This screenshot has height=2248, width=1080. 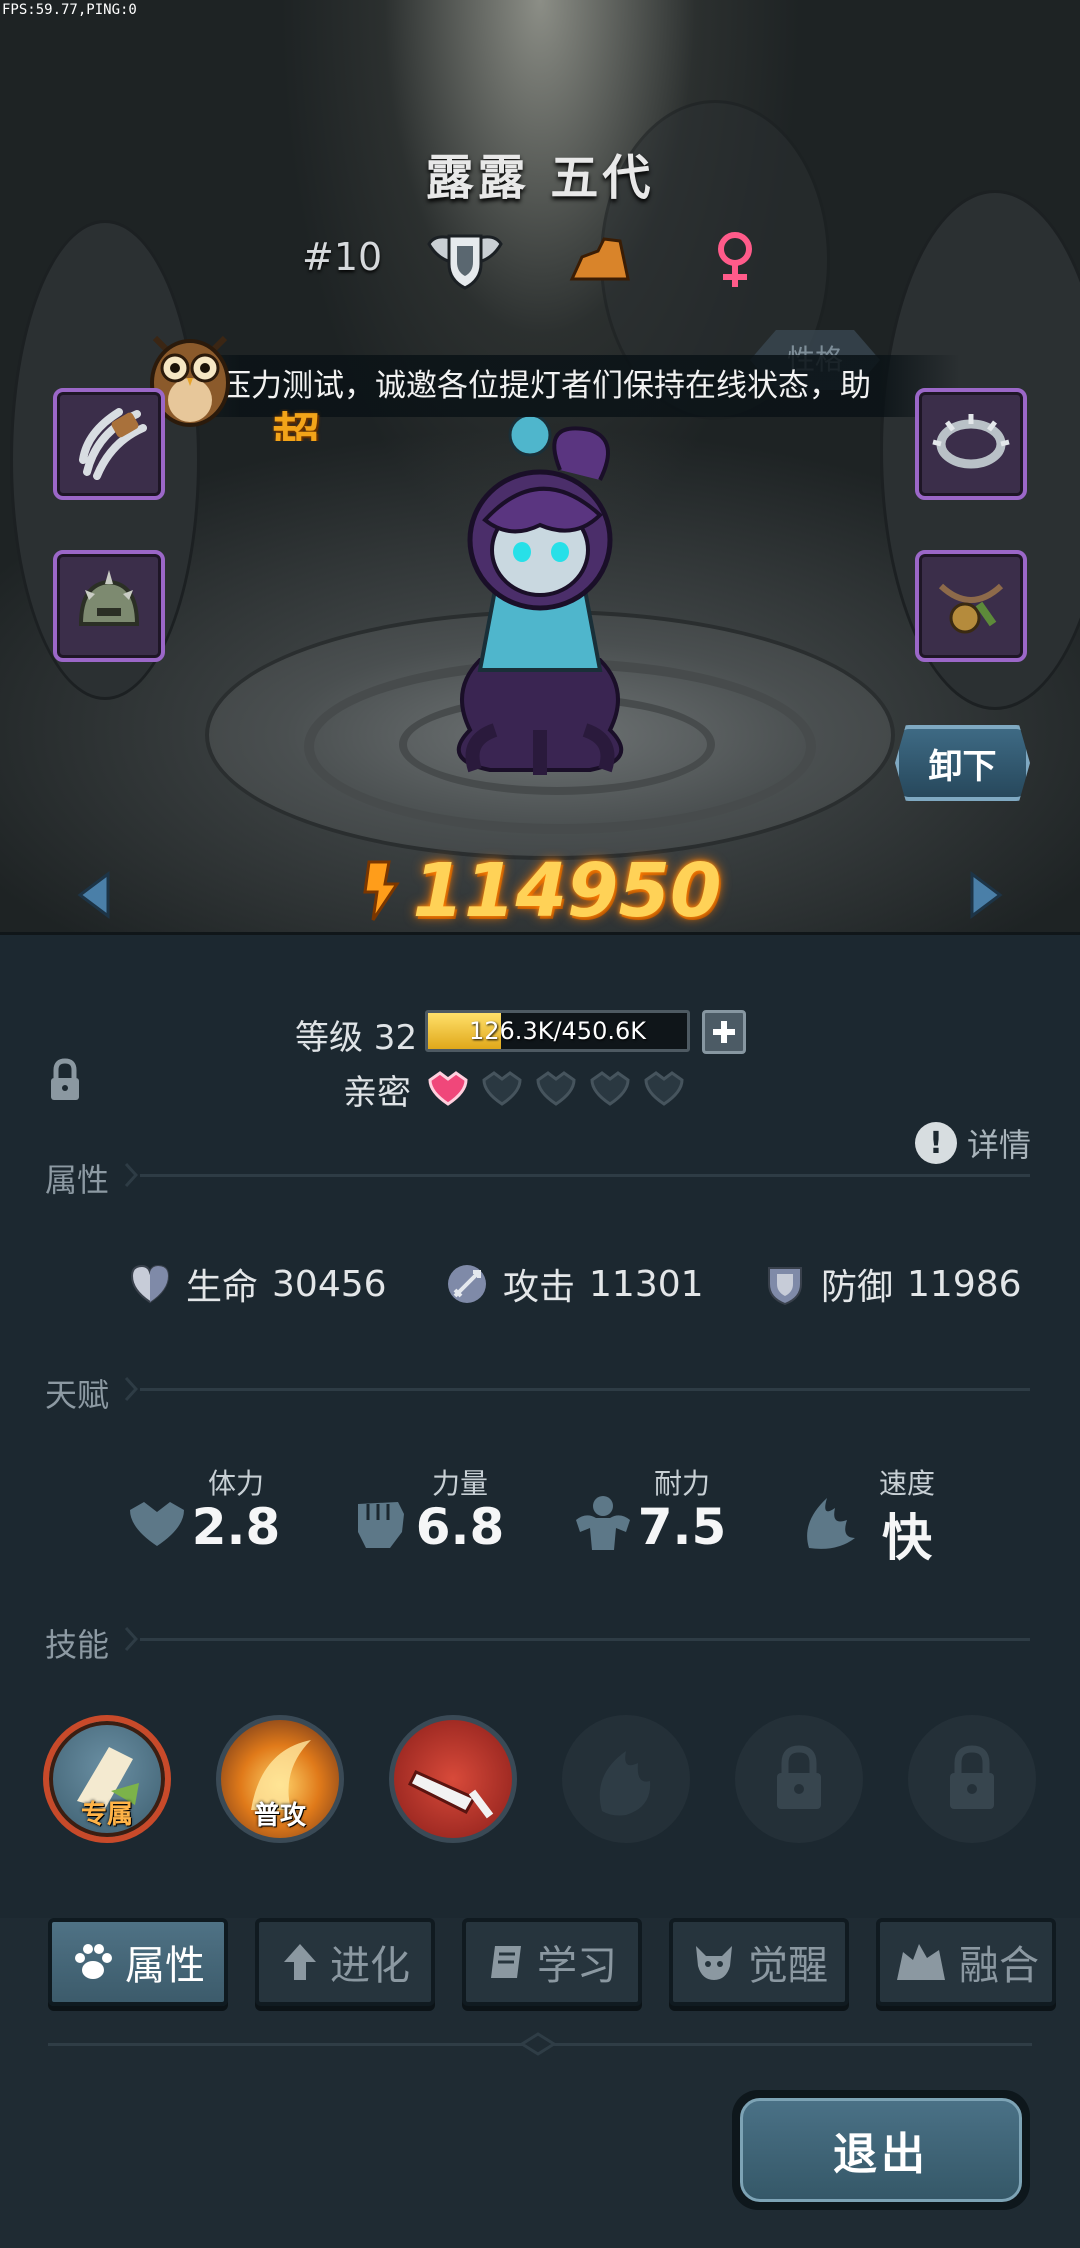 What do you see at coordinates (69, 10) in the screenshot?
I see `fps-counter: FPS:59.77,PING:0` at bounding box center [69, 10].